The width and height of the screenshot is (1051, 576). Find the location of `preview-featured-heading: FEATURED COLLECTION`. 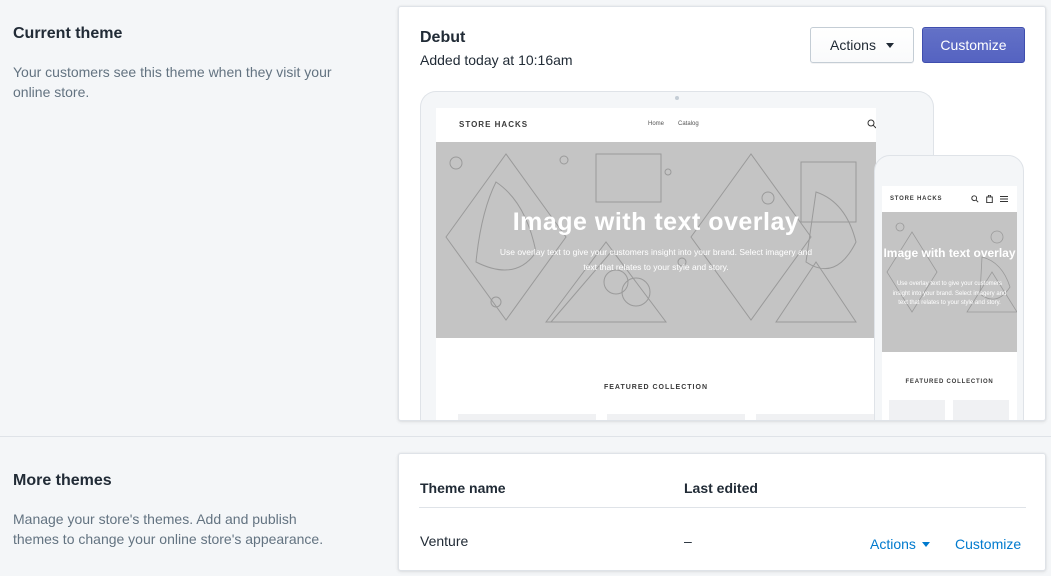

preview-featured-heading: FEATURED COLLECTION is located at coordinates (656, 387).